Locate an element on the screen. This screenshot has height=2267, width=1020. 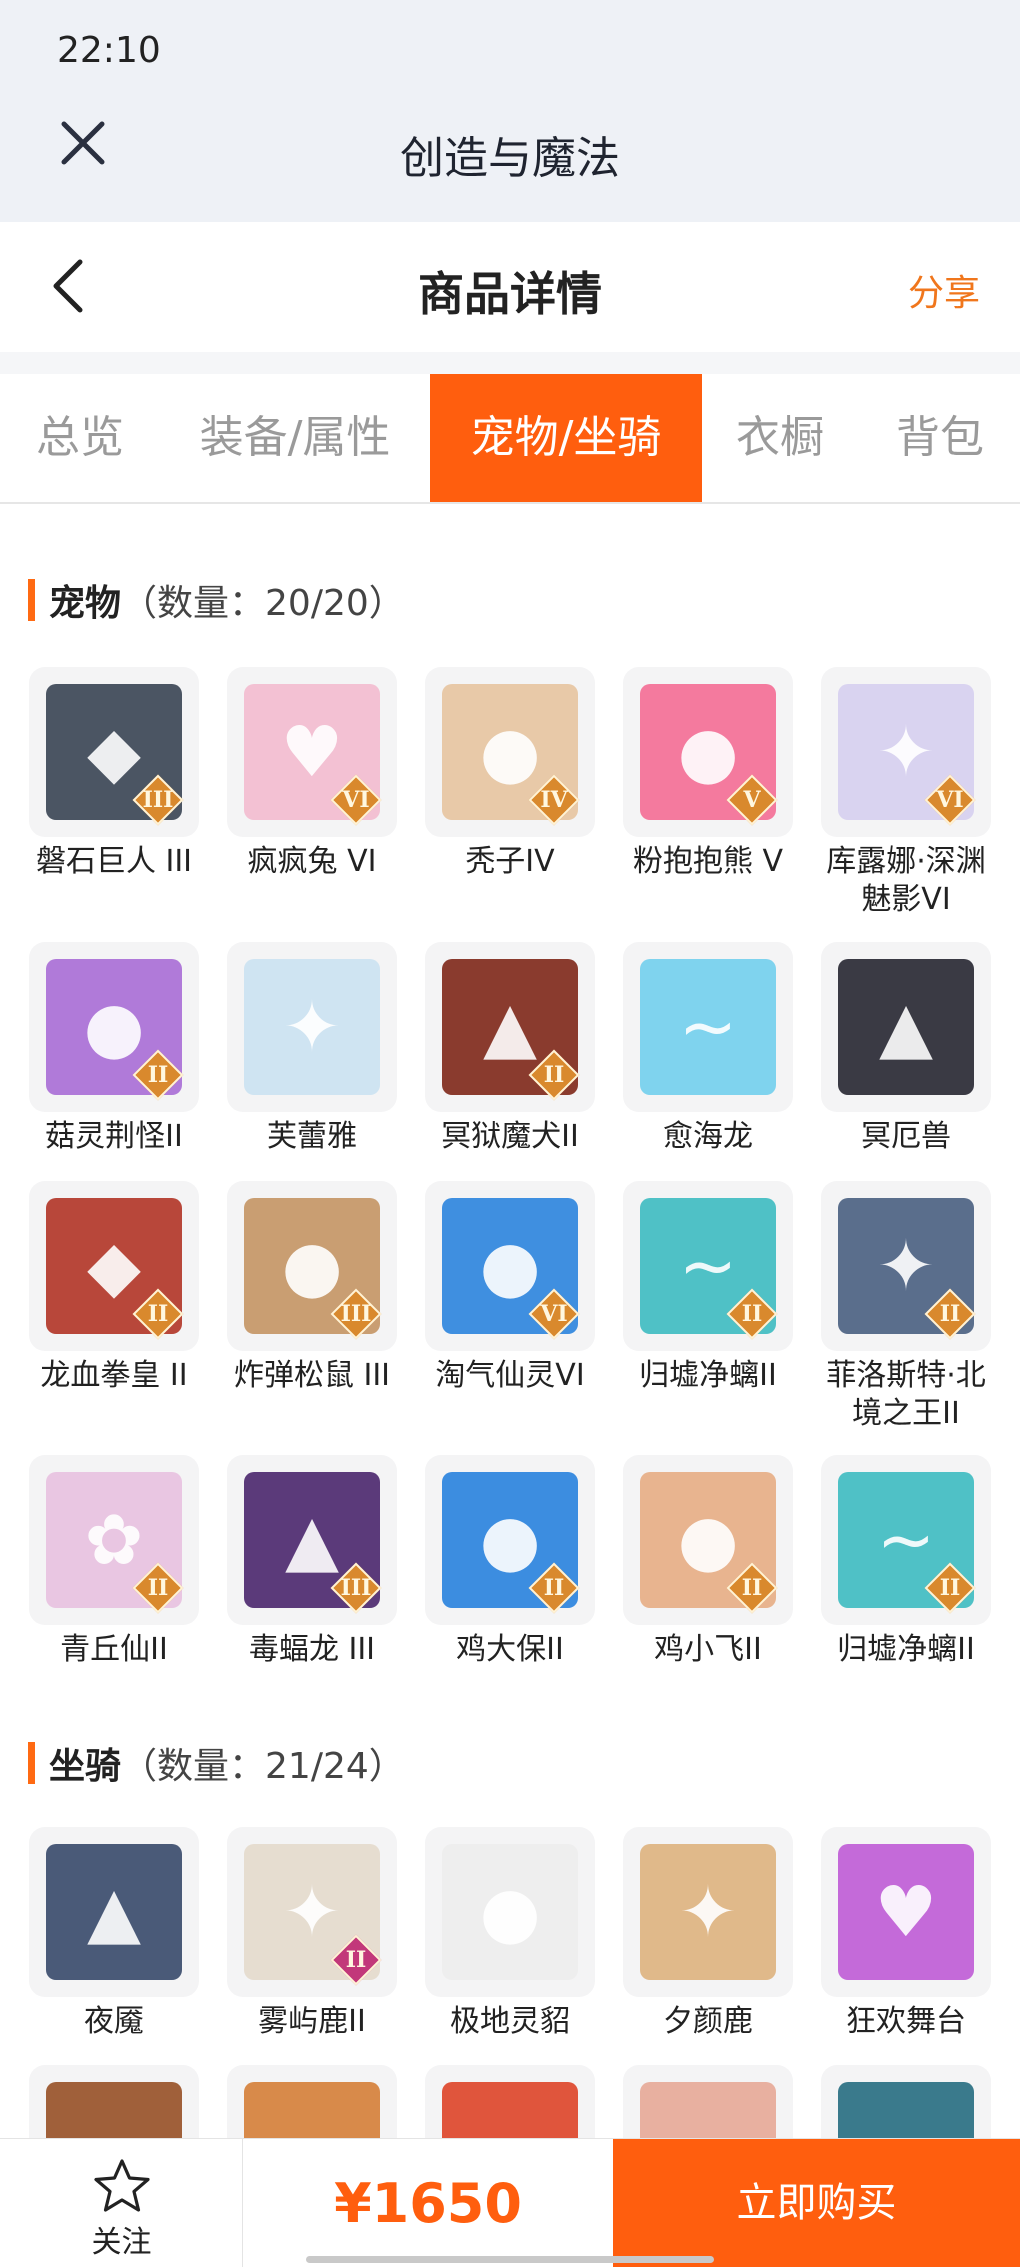
grid-item: ▲ 夜魇 is located at coordinates (114, 1934).